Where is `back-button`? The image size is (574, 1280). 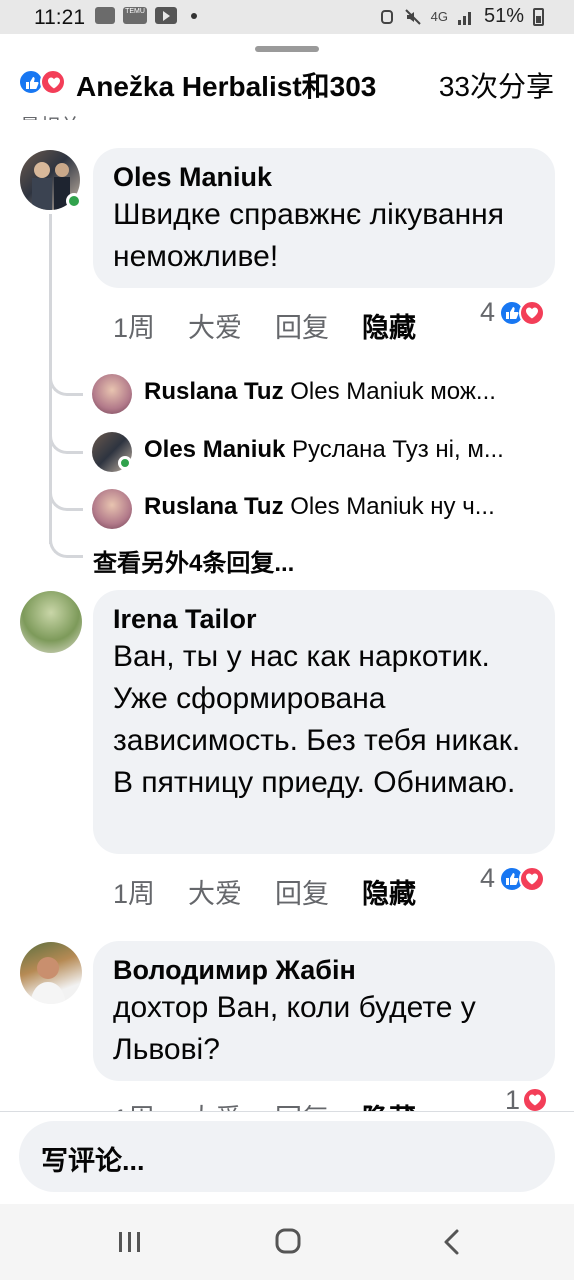
back-button is located at coordinates (452, 1242).